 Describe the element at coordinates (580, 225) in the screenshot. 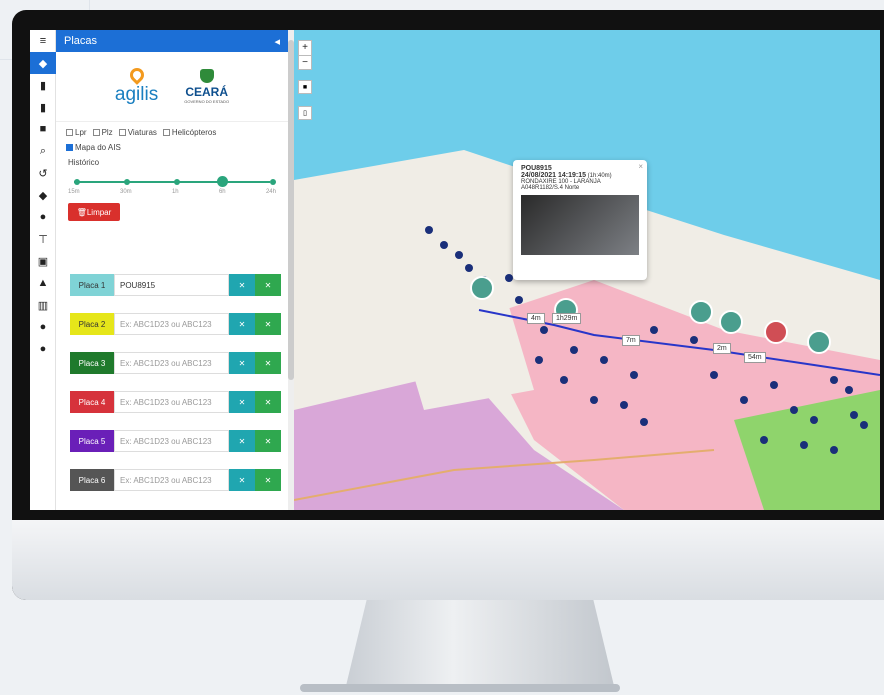

I see `camera-photo` at that location.